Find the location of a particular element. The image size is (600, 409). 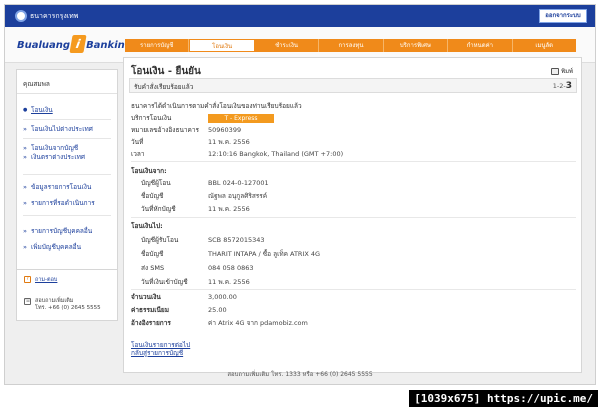

image-host-watermark: [1039x675] https://upic.me/ is located at coordinates (503, 398).